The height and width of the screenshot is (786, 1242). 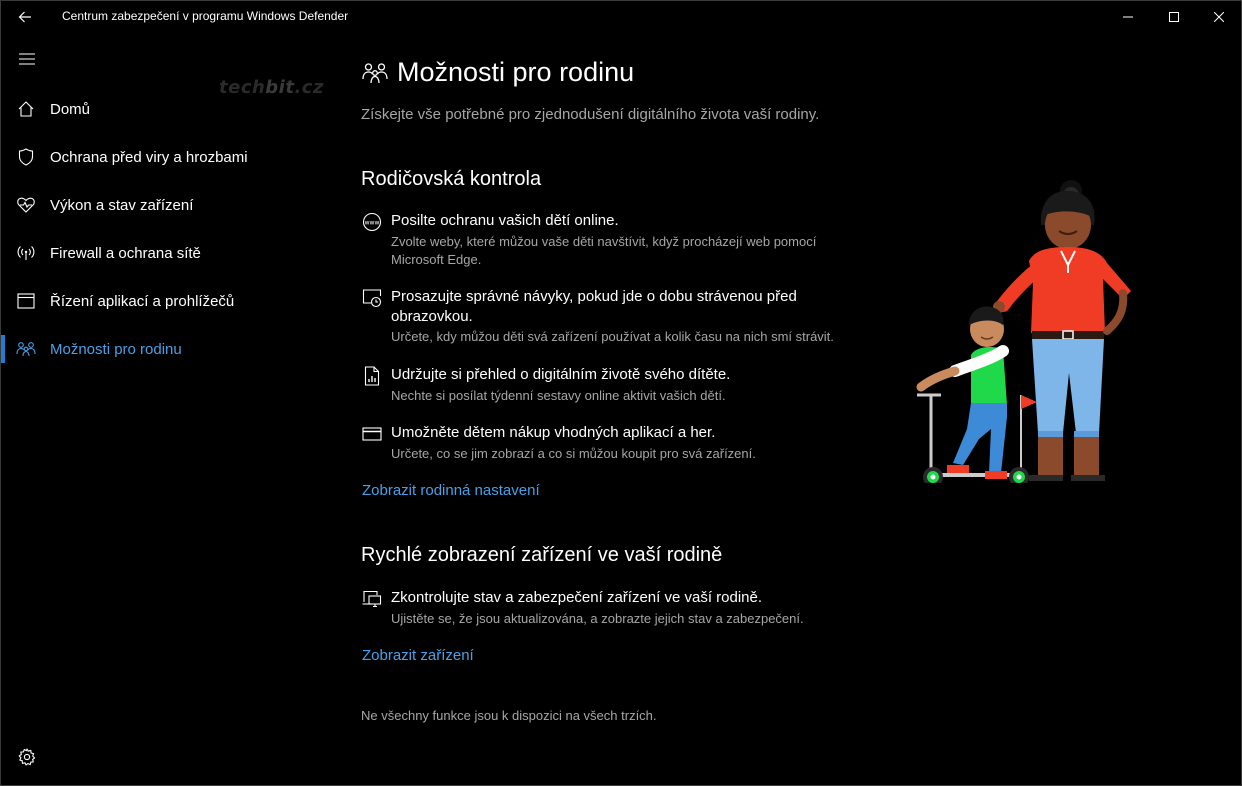 What do you see at coordinates (122, 205) in the screenshot?
I see `sidebar-item-label: Výkon a stav zařízení` at bounding box center [122, 205].